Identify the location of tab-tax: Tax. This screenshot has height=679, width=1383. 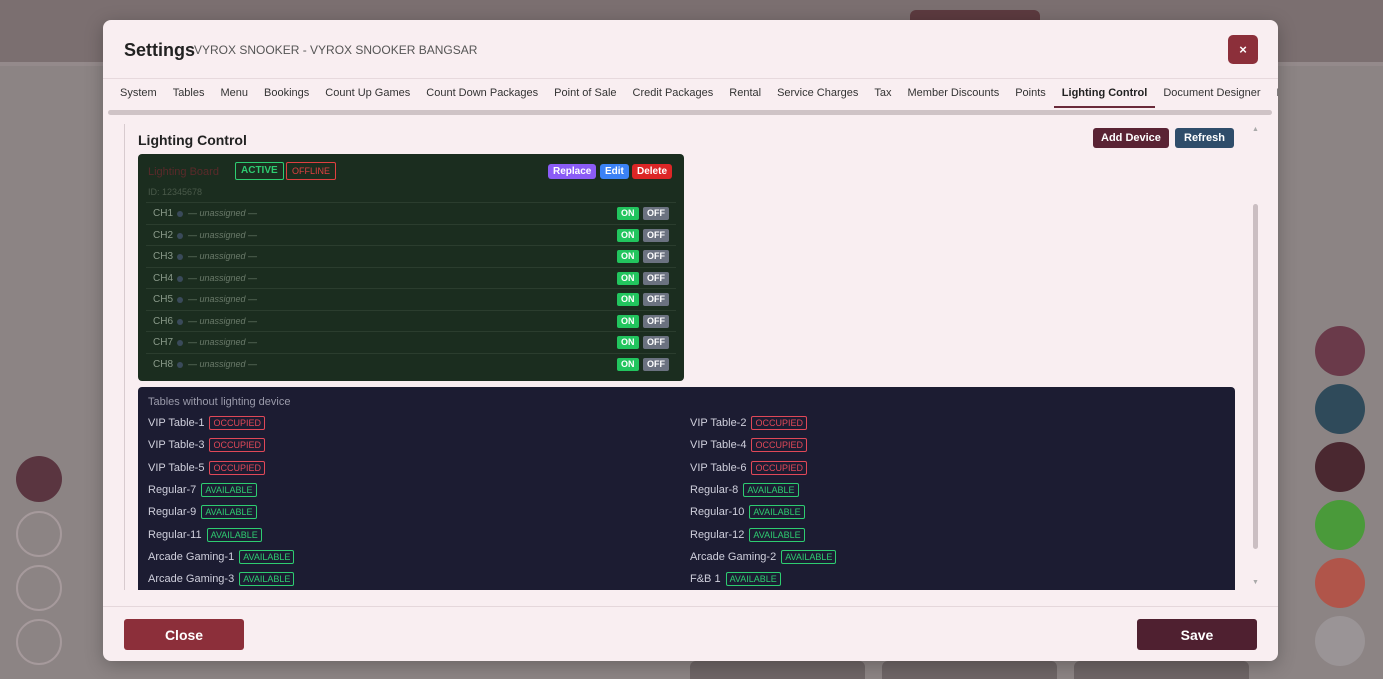
(882, 93).